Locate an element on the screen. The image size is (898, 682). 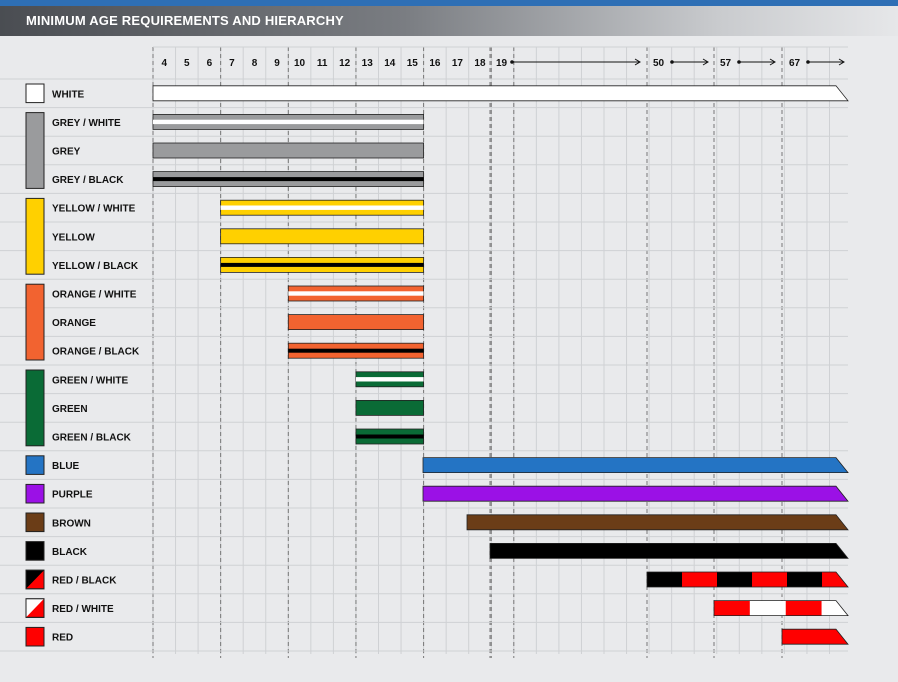
belt-label: BLUE is located at coordinates (66, 466).